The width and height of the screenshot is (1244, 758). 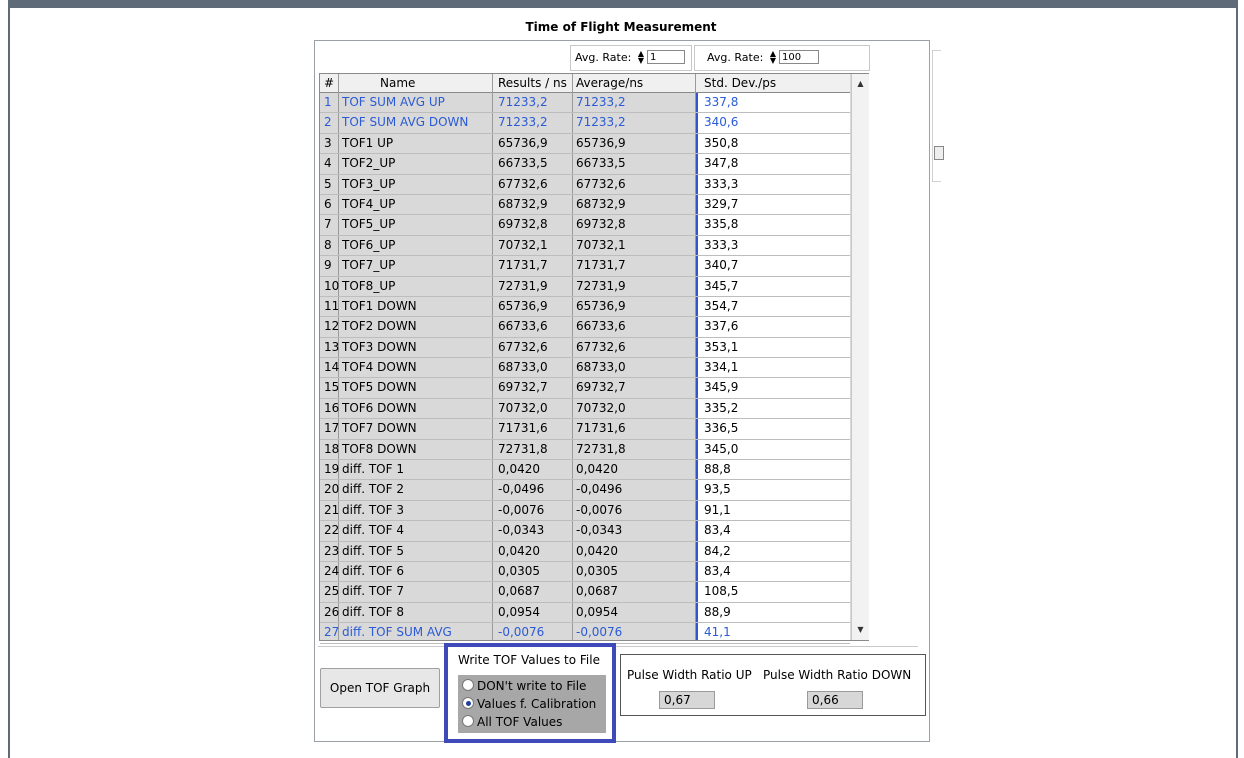 I want to click on scroll-down-arrow-icon: ▼, so click(x=860, y=630).